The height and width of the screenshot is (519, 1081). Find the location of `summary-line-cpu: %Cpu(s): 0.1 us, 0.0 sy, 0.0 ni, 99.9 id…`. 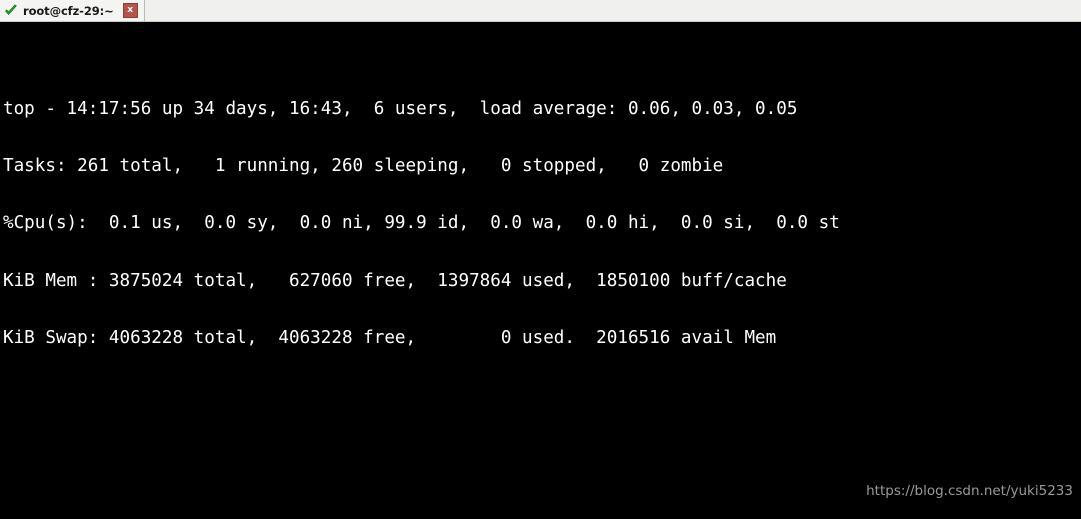

summary-line-cpu: %Cpu(s): 0.1 us, 0.0 sy, 0.0 ni, 99.9 id… is located at coordinates (421, 223).